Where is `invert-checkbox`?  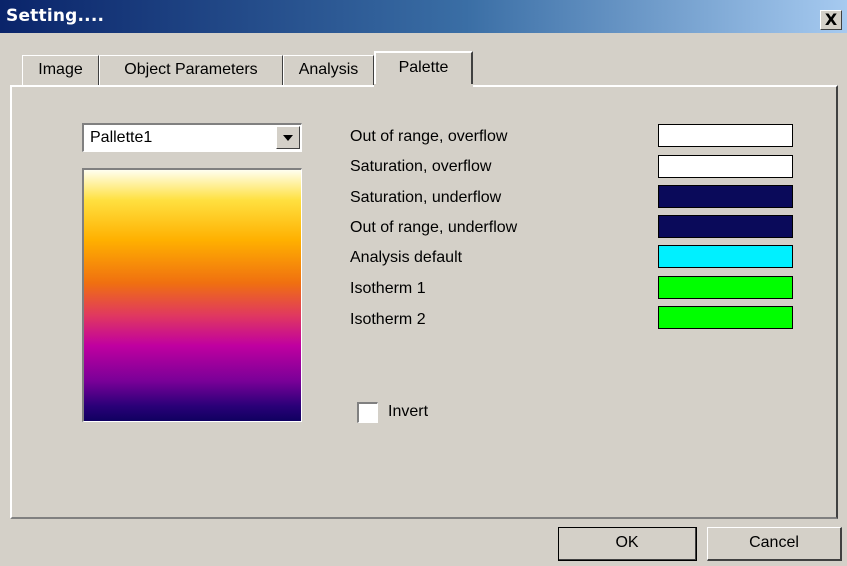
invert-checkbox is located at coordinates (367, 412).